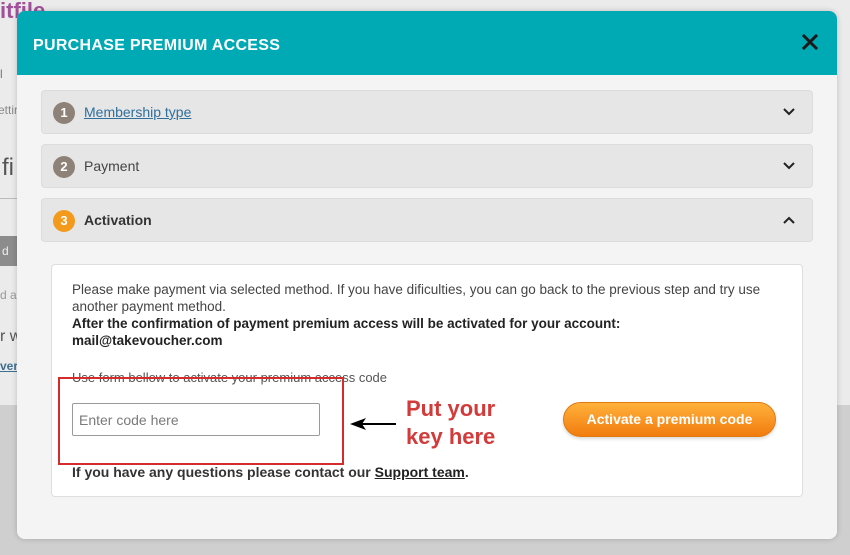 The width and height of the screenshot is (850, 555). I want to click on support-team-link: Support team, so click(420, 472).